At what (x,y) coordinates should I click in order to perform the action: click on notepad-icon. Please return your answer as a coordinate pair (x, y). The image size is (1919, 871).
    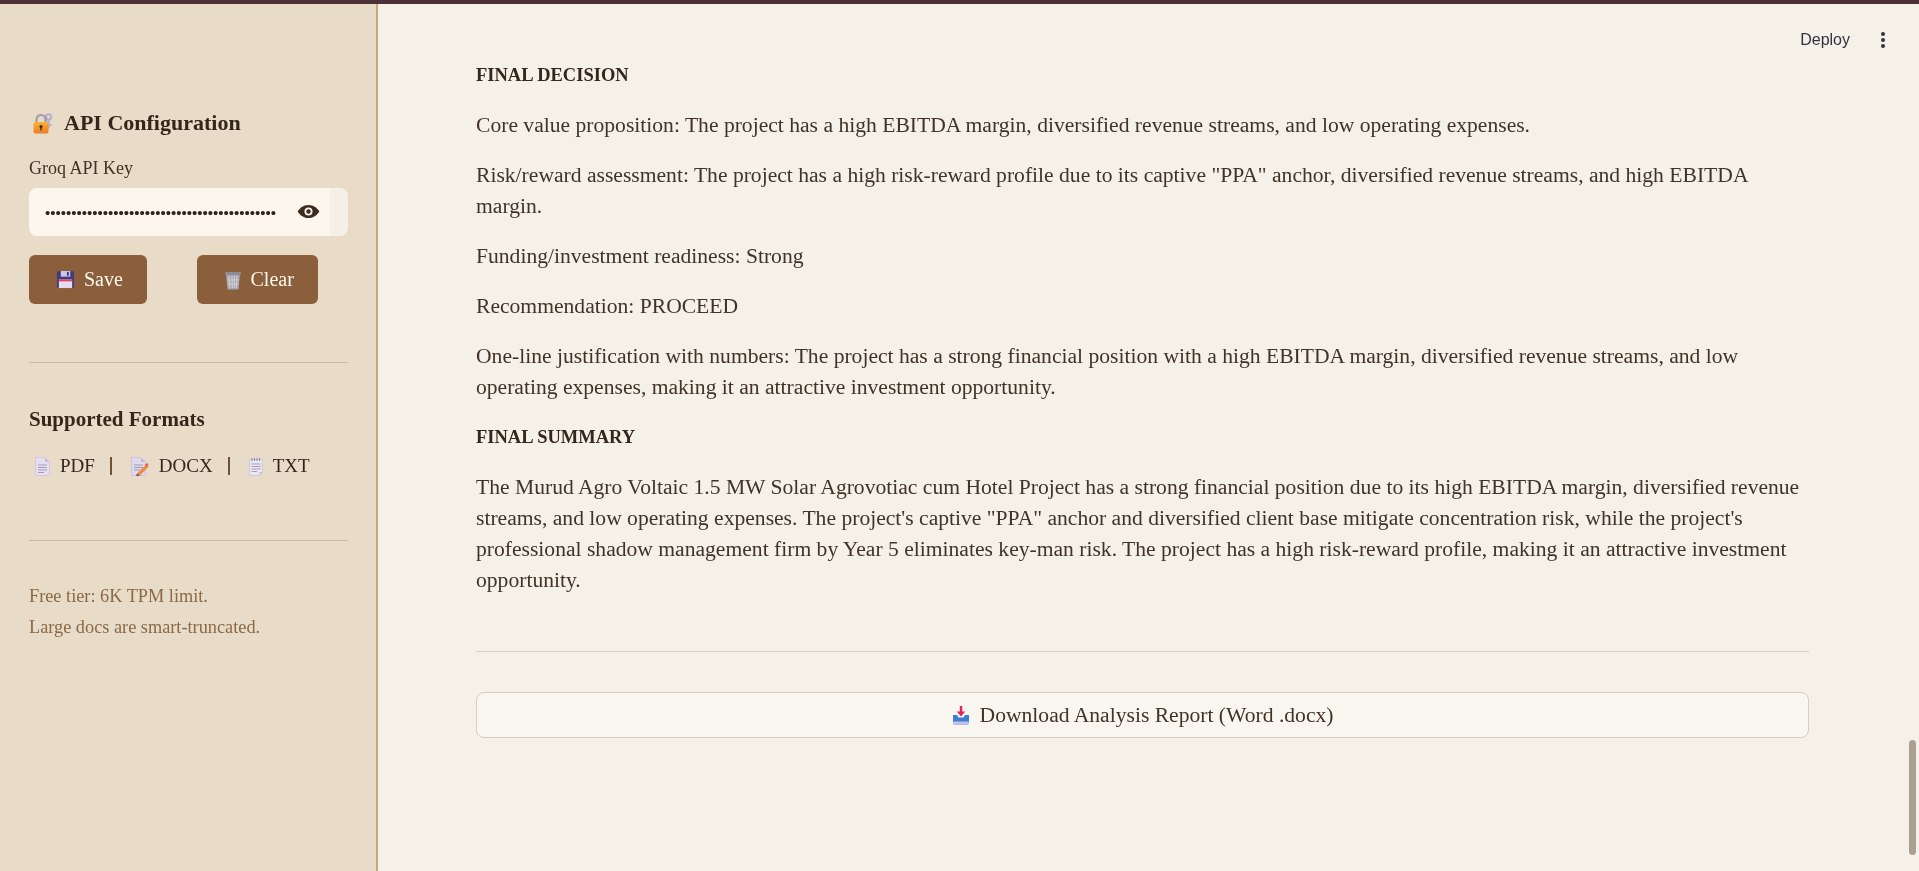
    Looking at the image, I should click on (255, 466).